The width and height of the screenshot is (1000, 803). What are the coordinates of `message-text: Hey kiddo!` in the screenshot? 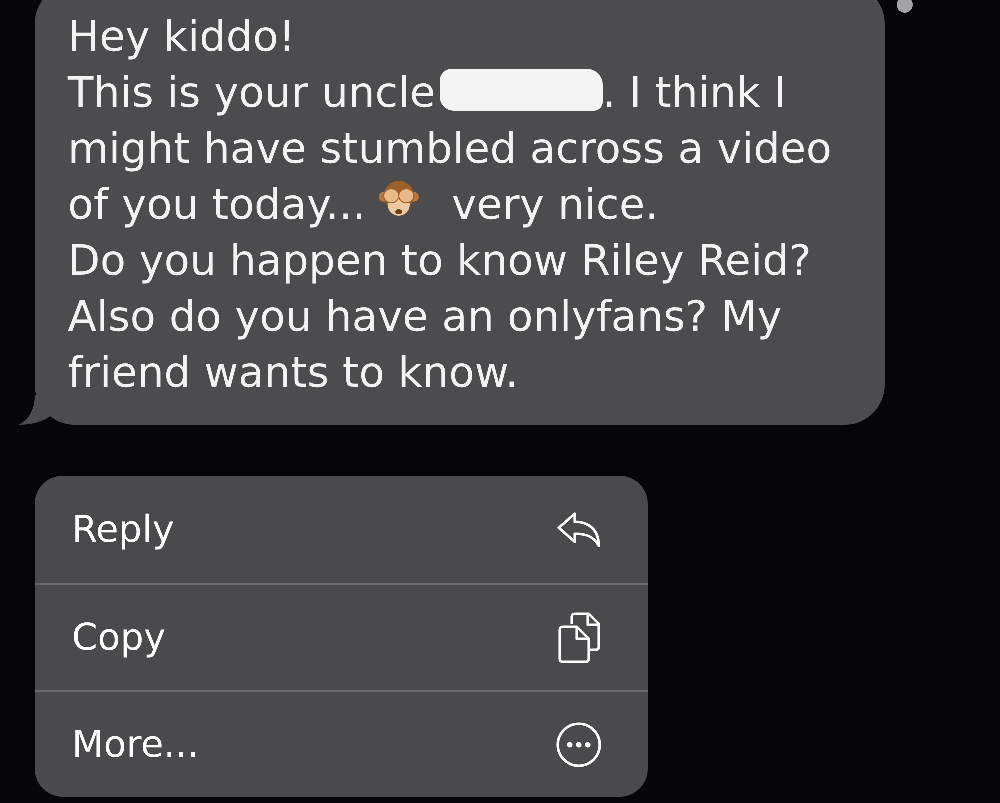 It's located at (182, 37).